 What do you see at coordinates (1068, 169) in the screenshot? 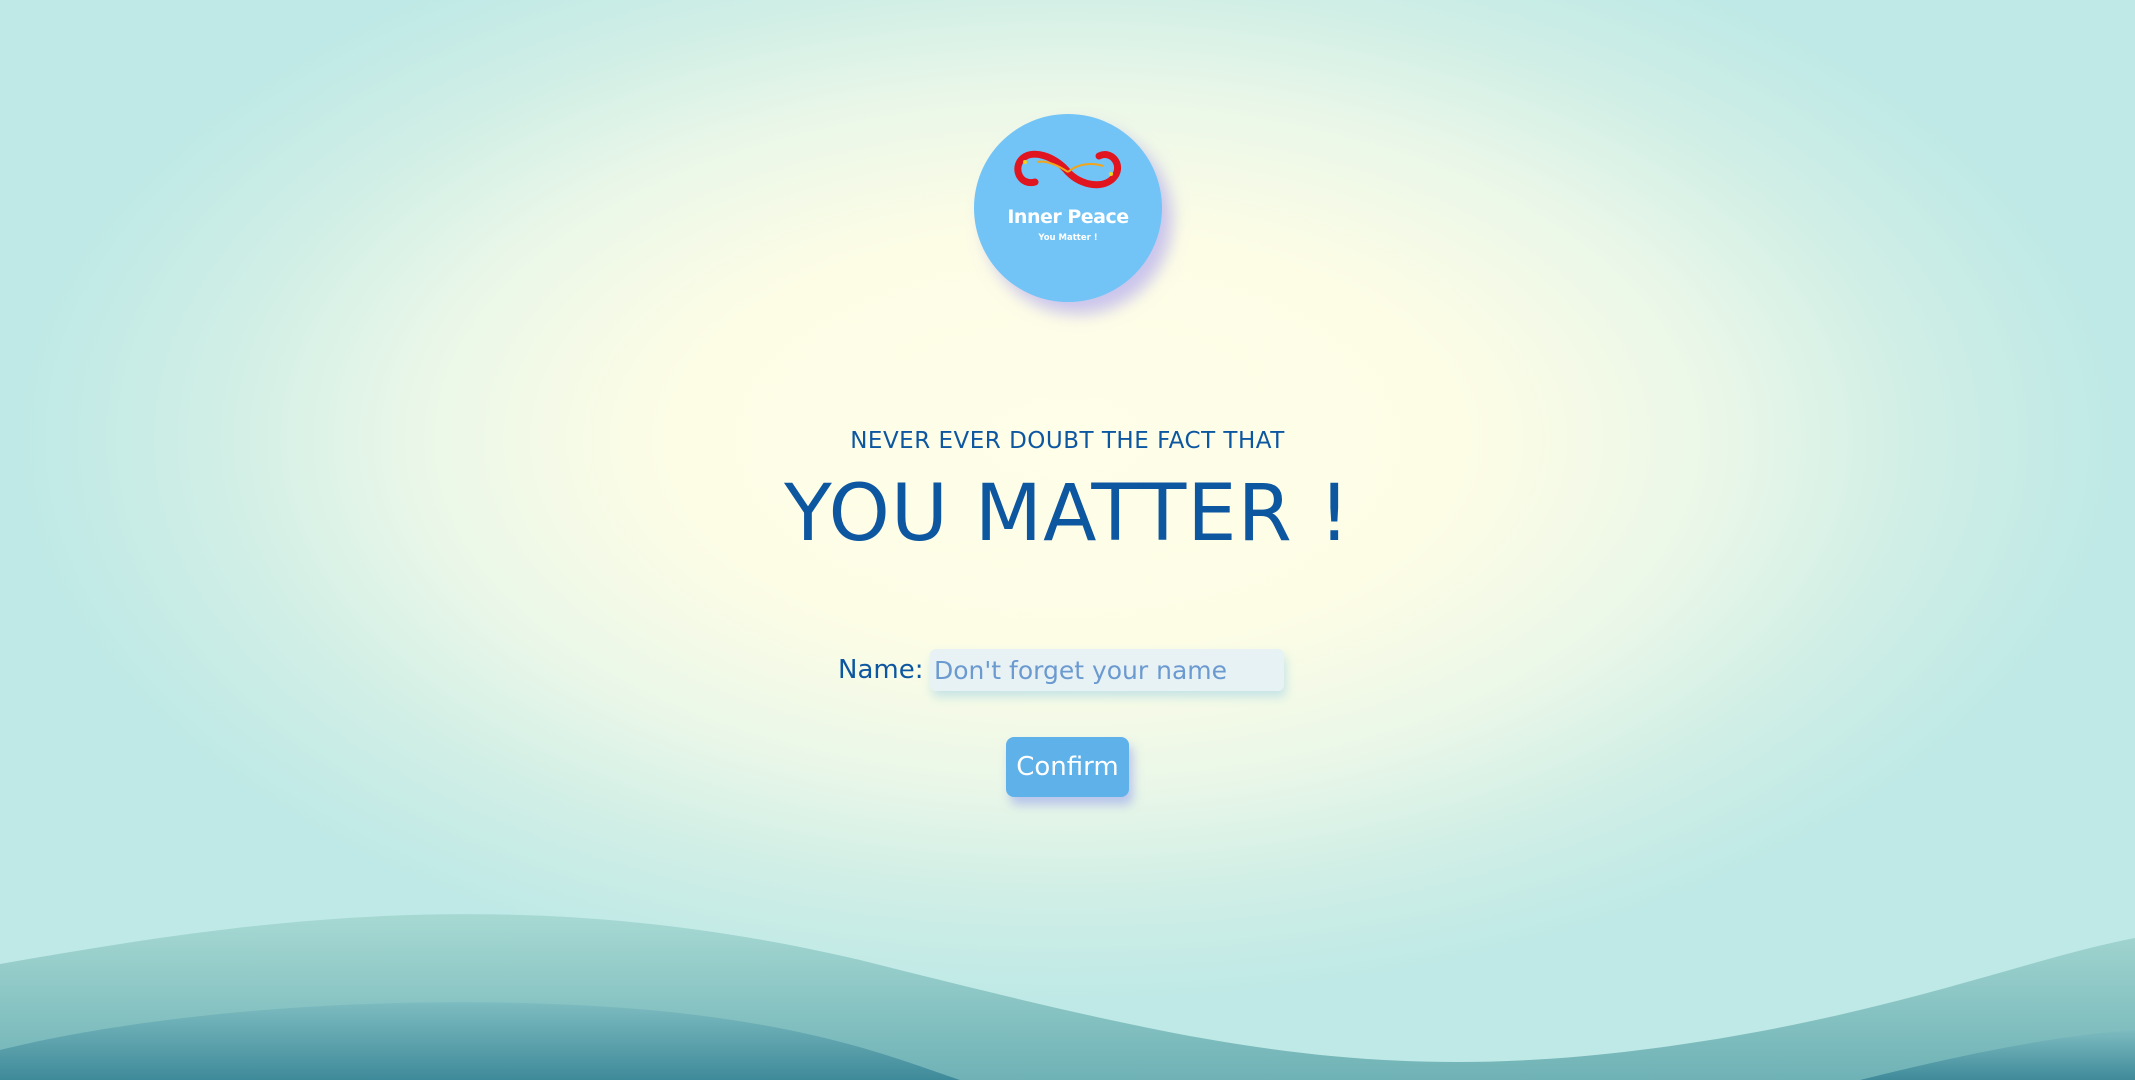
I see `infinity-icon` at bounding box center [1068, 169].